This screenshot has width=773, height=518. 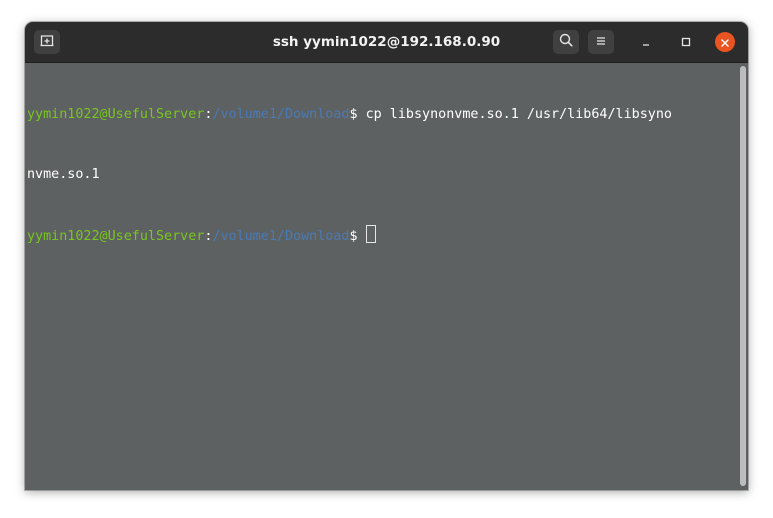 I want to click on menu-button, so click(x=601, y=42).